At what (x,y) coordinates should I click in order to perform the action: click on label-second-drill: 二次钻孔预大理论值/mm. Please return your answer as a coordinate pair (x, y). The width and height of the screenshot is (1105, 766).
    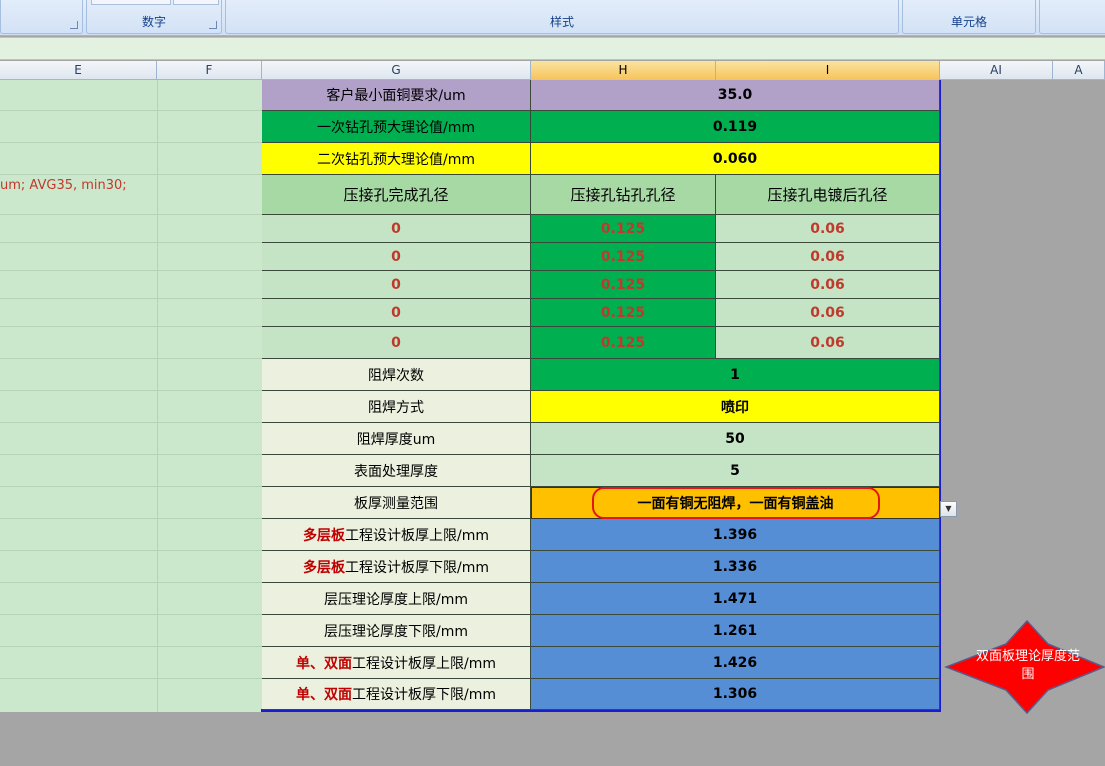
    Looking at the image, I should click on (396, 159).